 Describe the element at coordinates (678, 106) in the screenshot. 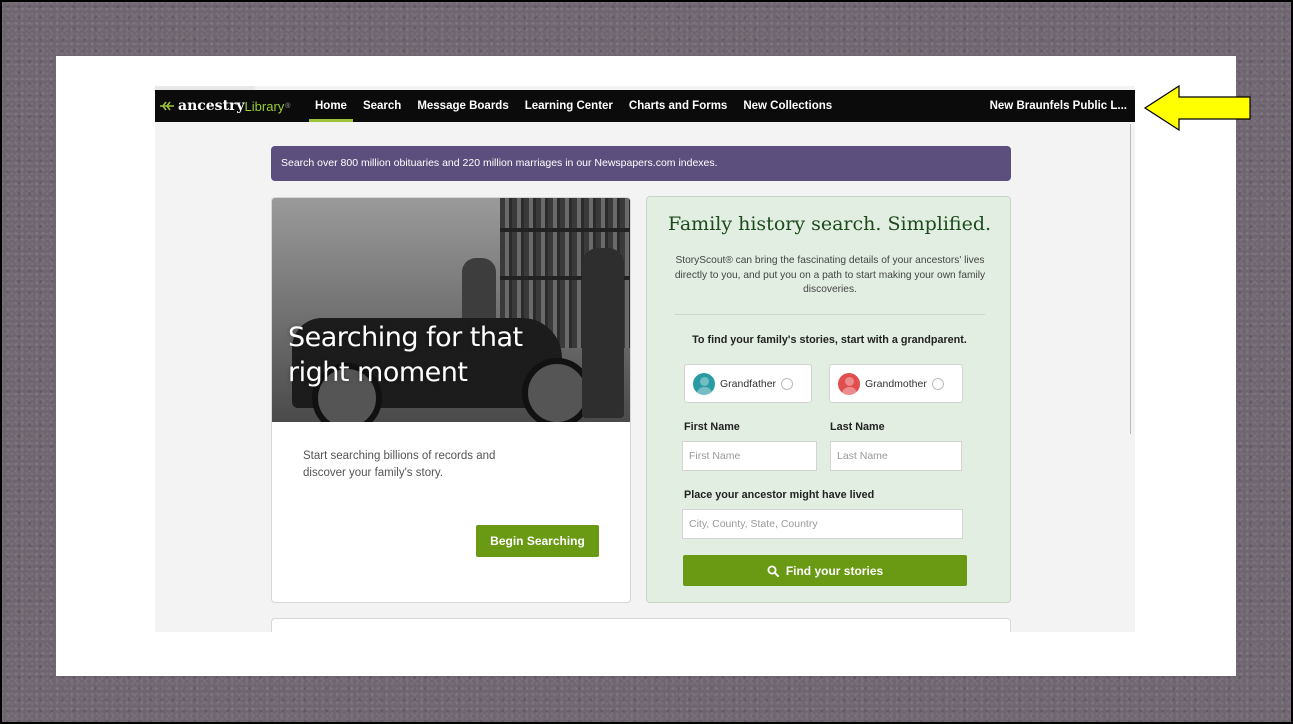

I see `nav-charts-and-forms: Charts and Forms` at that location.